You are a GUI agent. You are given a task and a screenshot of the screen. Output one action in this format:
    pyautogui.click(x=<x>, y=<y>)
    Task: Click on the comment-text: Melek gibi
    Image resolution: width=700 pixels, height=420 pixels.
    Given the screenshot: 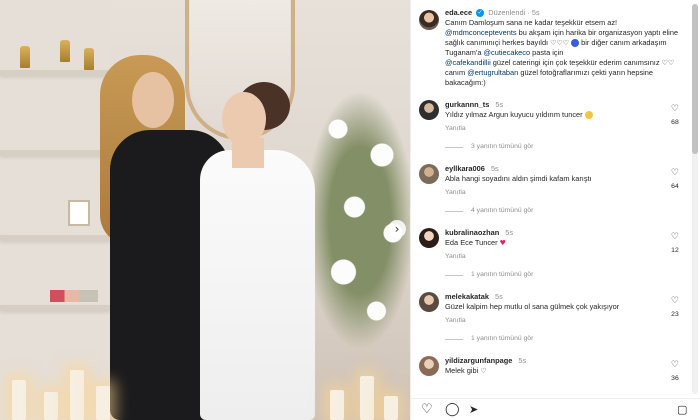 What is the action you would take?
    pyautogui.click(x=462, y=370)
    